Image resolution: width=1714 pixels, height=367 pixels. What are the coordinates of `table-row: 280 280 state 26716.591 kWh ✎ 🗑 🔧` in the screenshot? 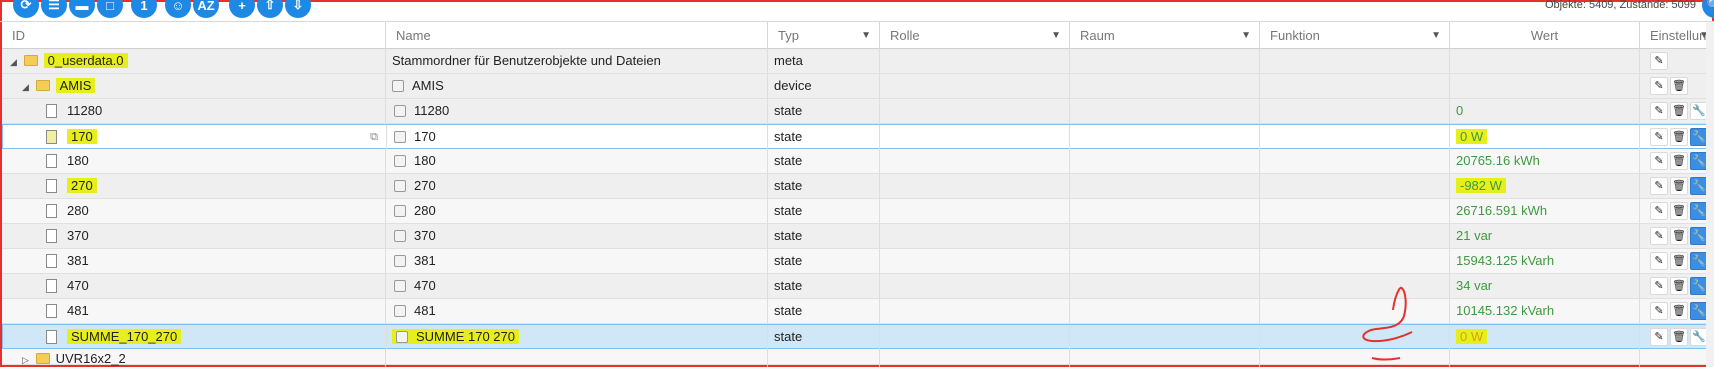 It's located at (857, 211).